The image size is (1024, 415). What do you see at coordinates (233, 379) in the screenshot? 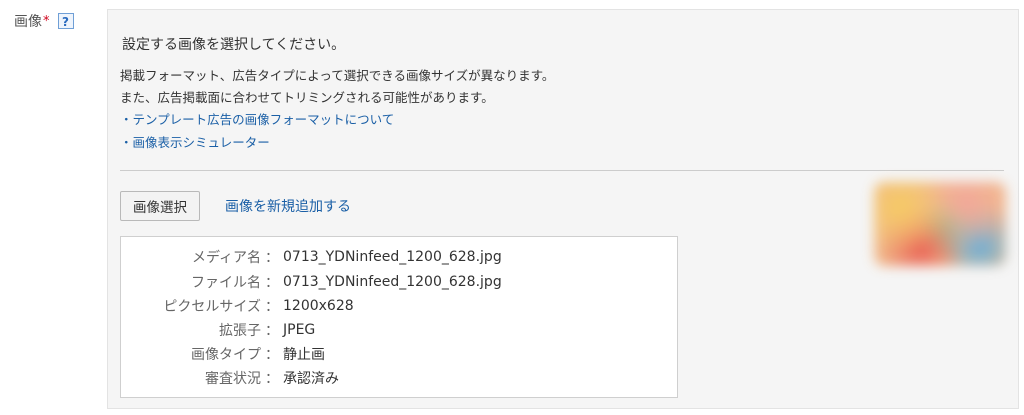
I see `detail-label: 審査状況` at bounding box center [233, 379].